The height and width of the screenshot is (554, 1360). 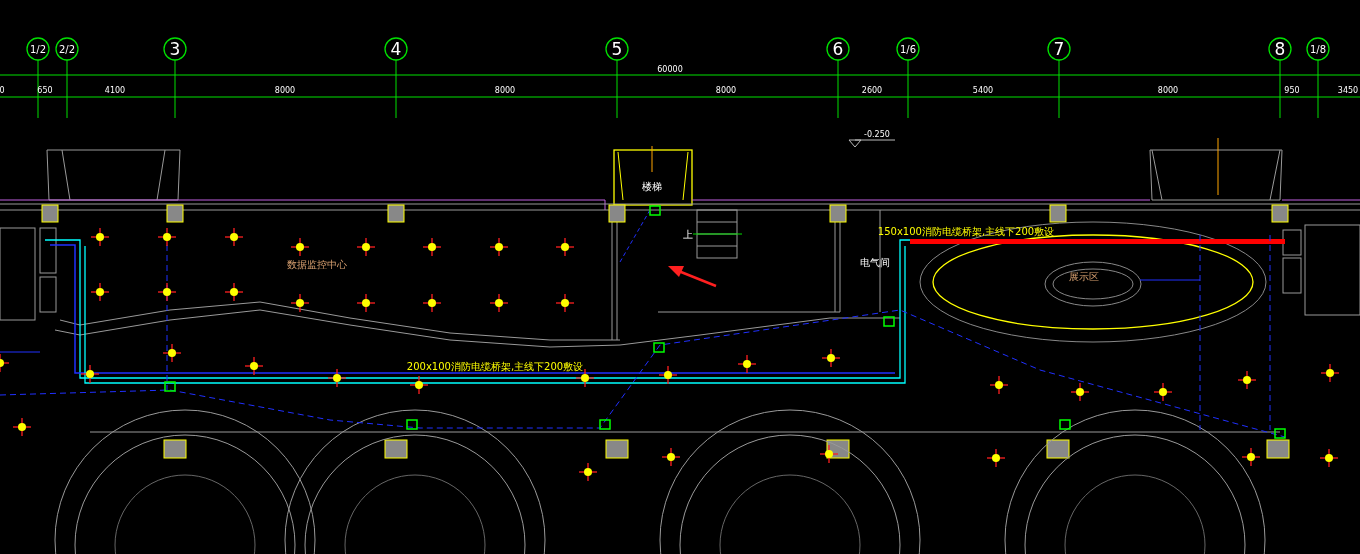 What do you see at coordinates (872, 139) in the screenshot?
I see `level-mark: -0.250` at bounding box center [872, 139].